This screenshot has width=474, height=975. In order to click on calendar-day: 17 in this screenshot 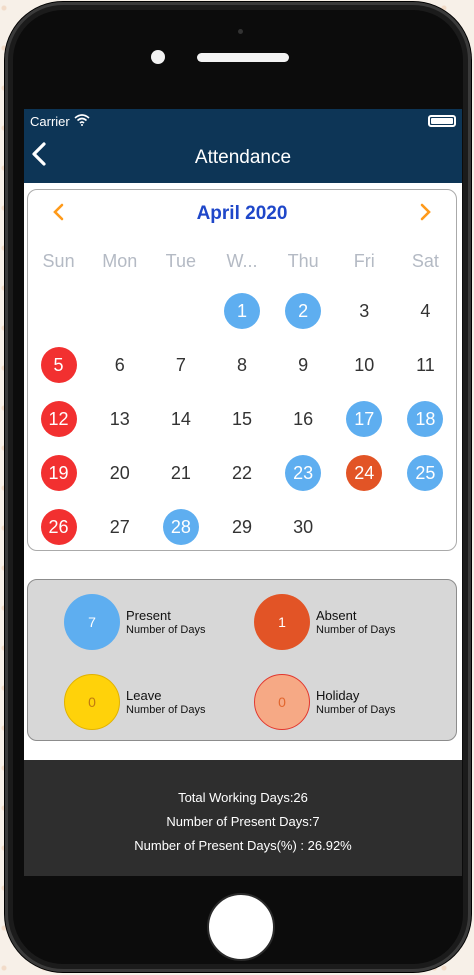, I will do `click(364, 419)`.